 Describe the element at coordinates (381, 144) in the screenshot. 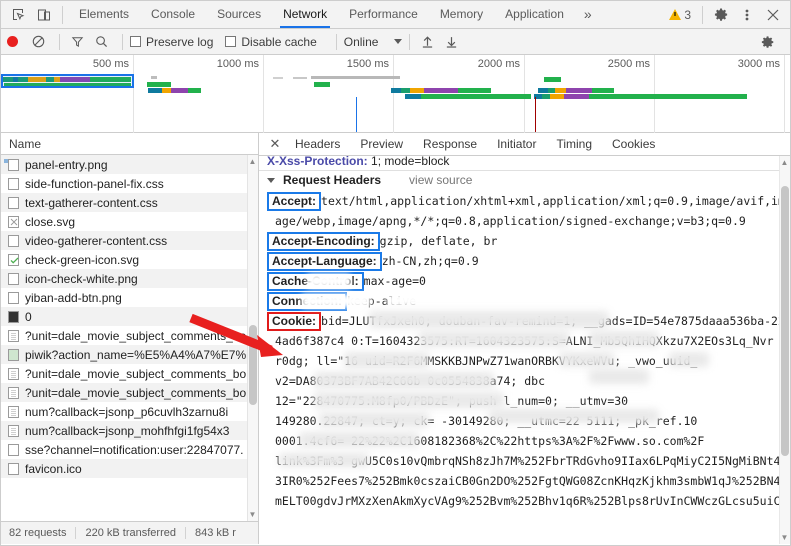

I see `tab-preview: Preview` at that location.